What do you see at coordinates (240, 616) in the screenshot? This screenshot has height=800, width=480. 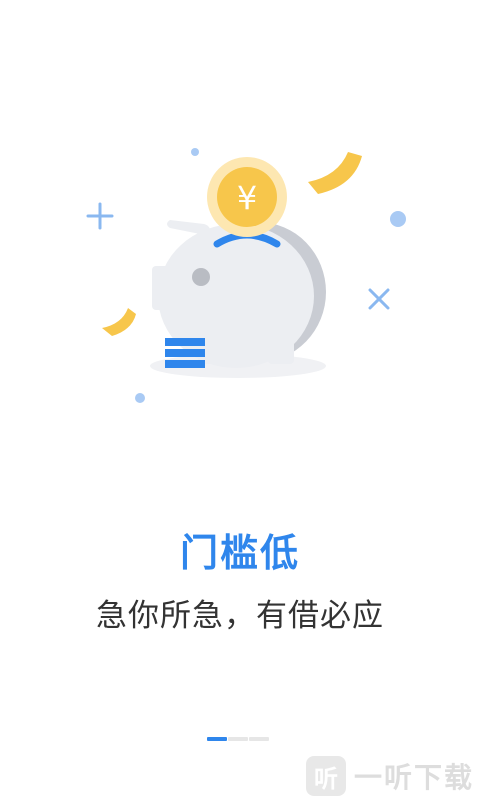 I see `page-subtitle: 急你所急，有借必应` at bounding box center [240, 616].